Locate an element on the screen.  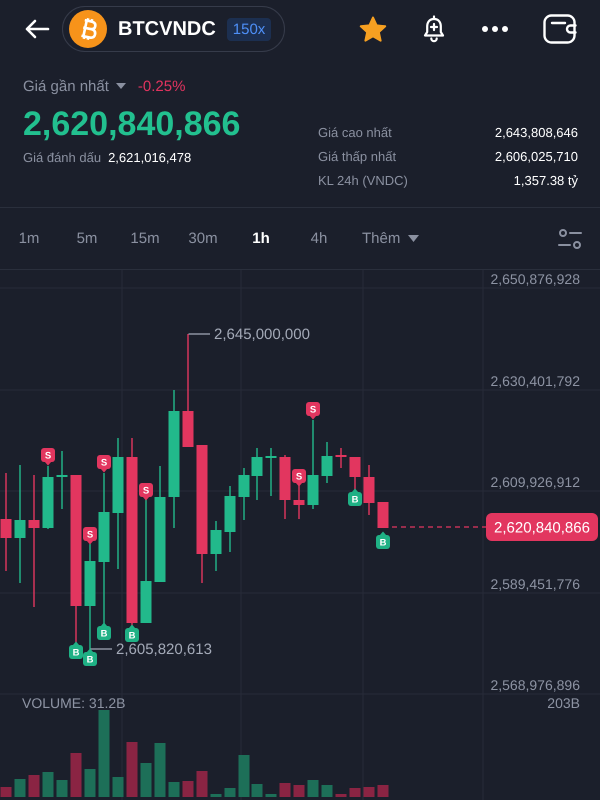
last-price-tag: 2,620,840,866 is located at coordinates (542, 527).